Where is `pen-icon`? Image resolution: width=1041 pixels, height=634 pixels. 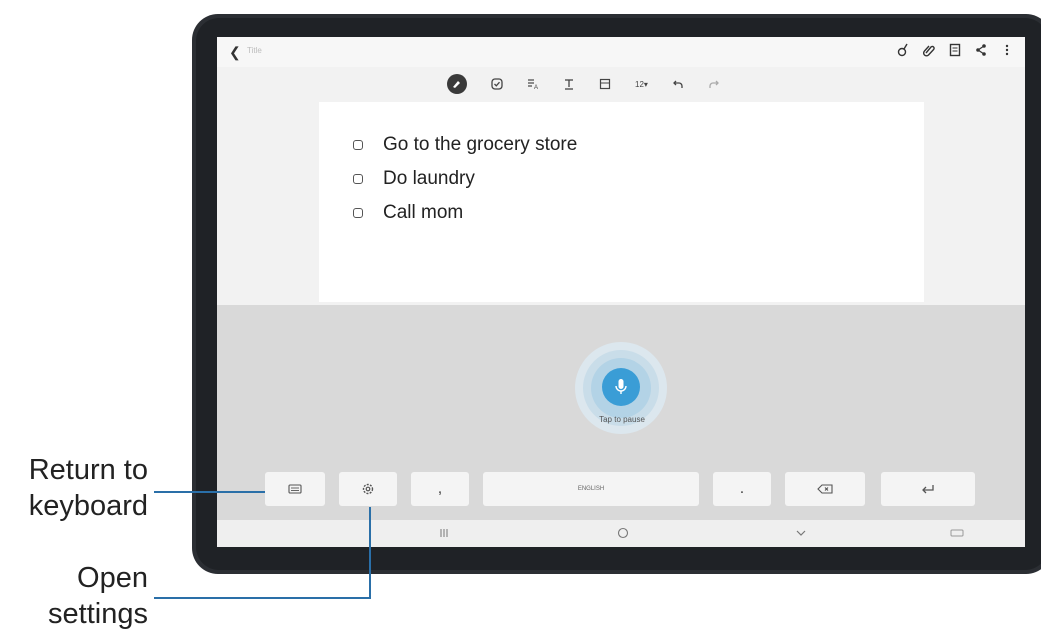
pen-icon is located at coordinates (903, 50).